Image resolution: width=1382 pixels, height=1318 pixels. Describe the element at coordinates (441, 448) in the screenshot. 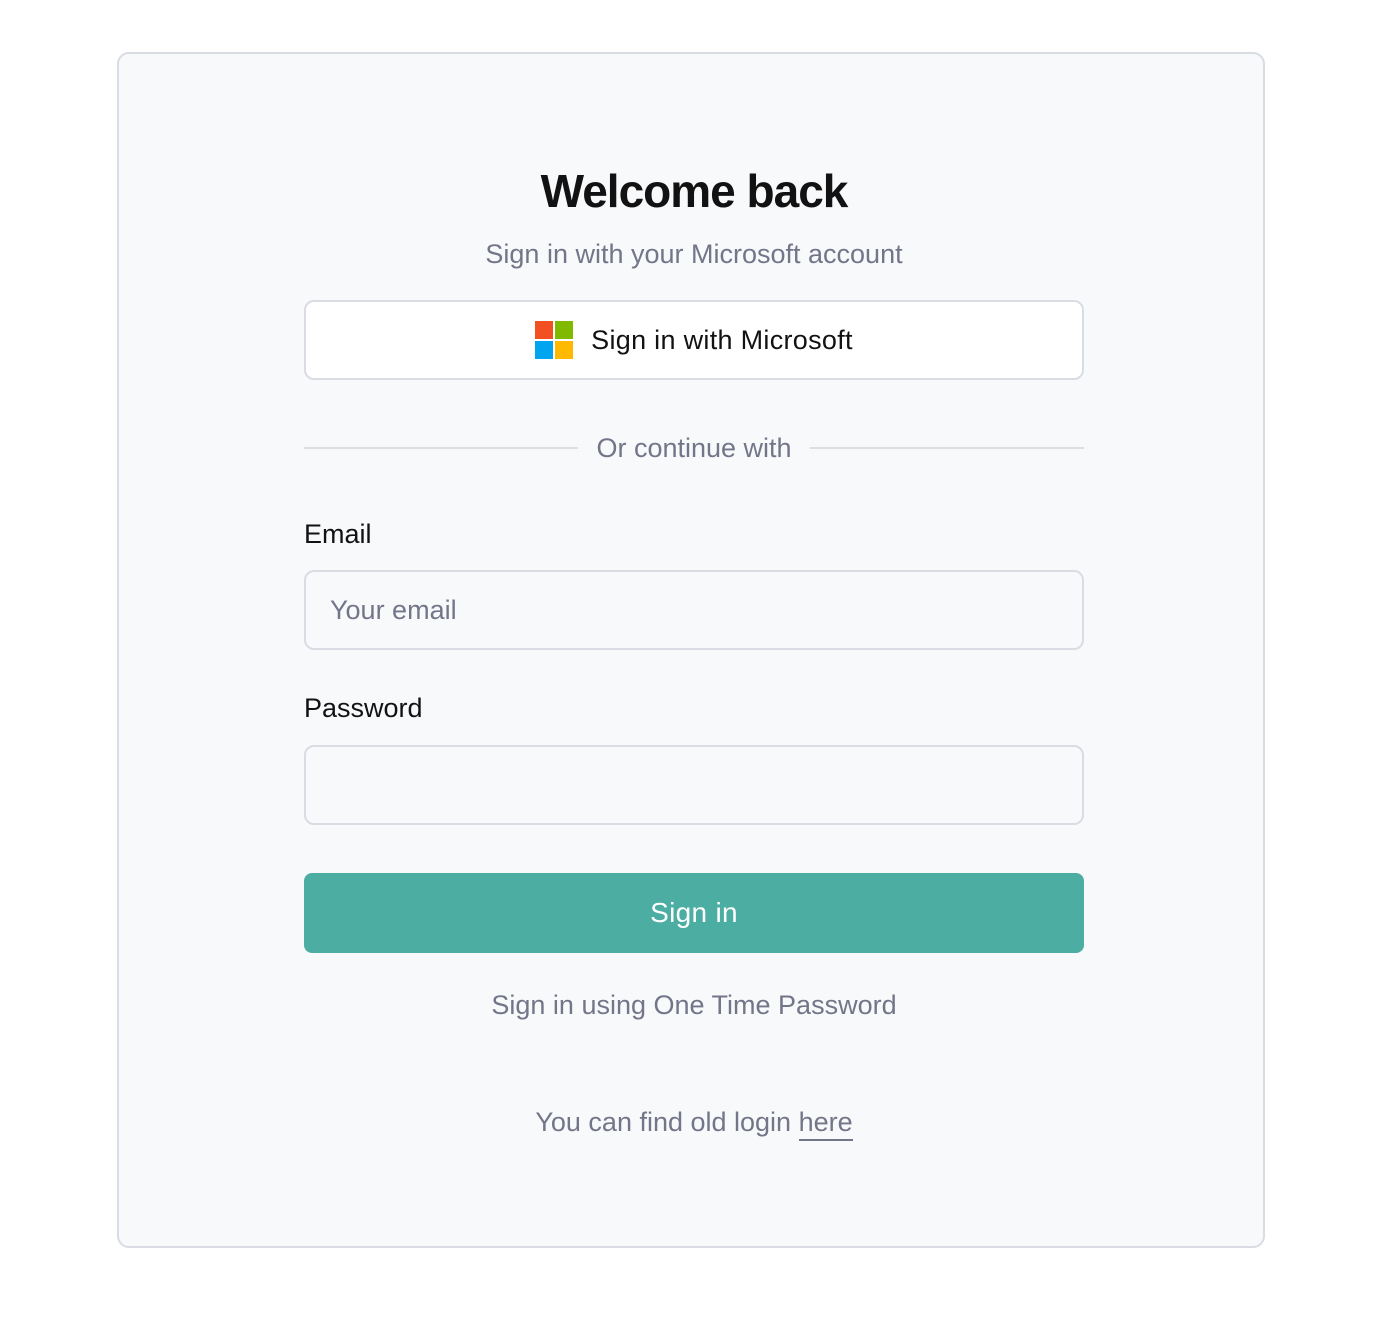

I see `divider-line-left` at that location.